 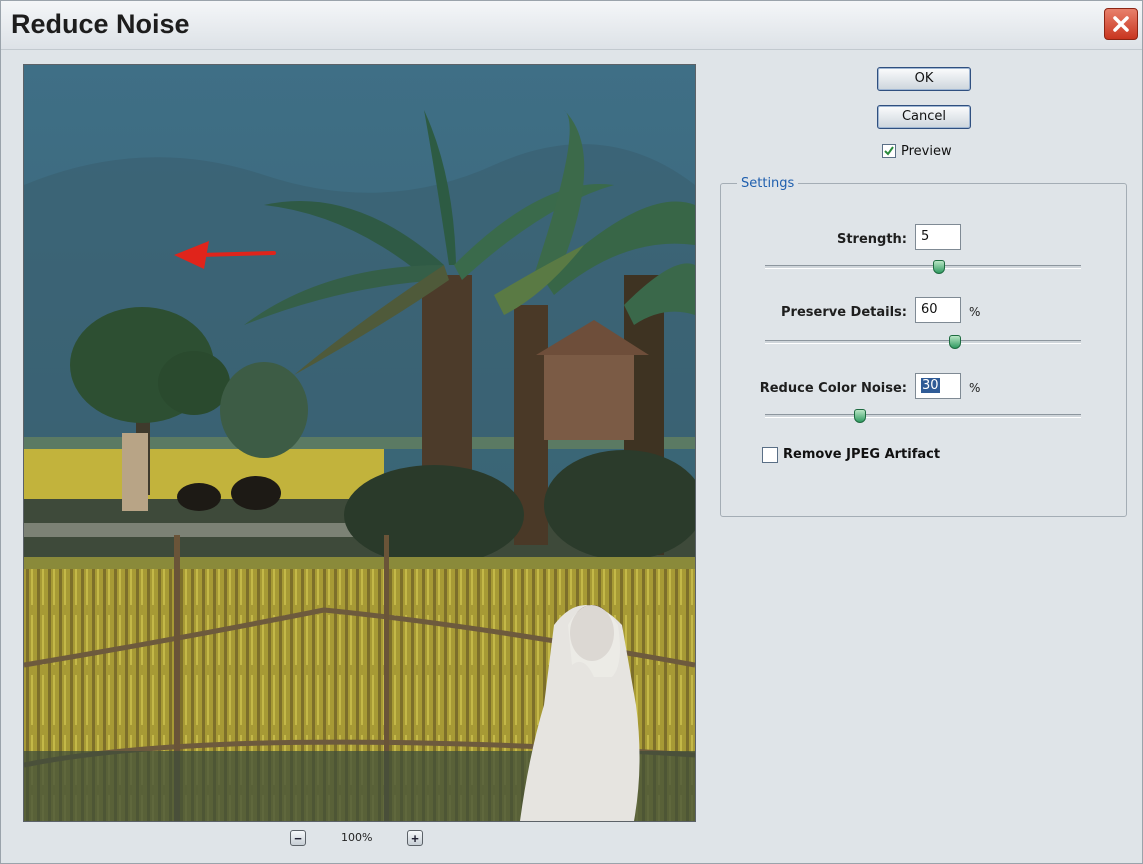 What do you see at coordinates (975, 312) in the screenshot?
I see `preserve-details-unit: %` at bounding box center [975, 312].